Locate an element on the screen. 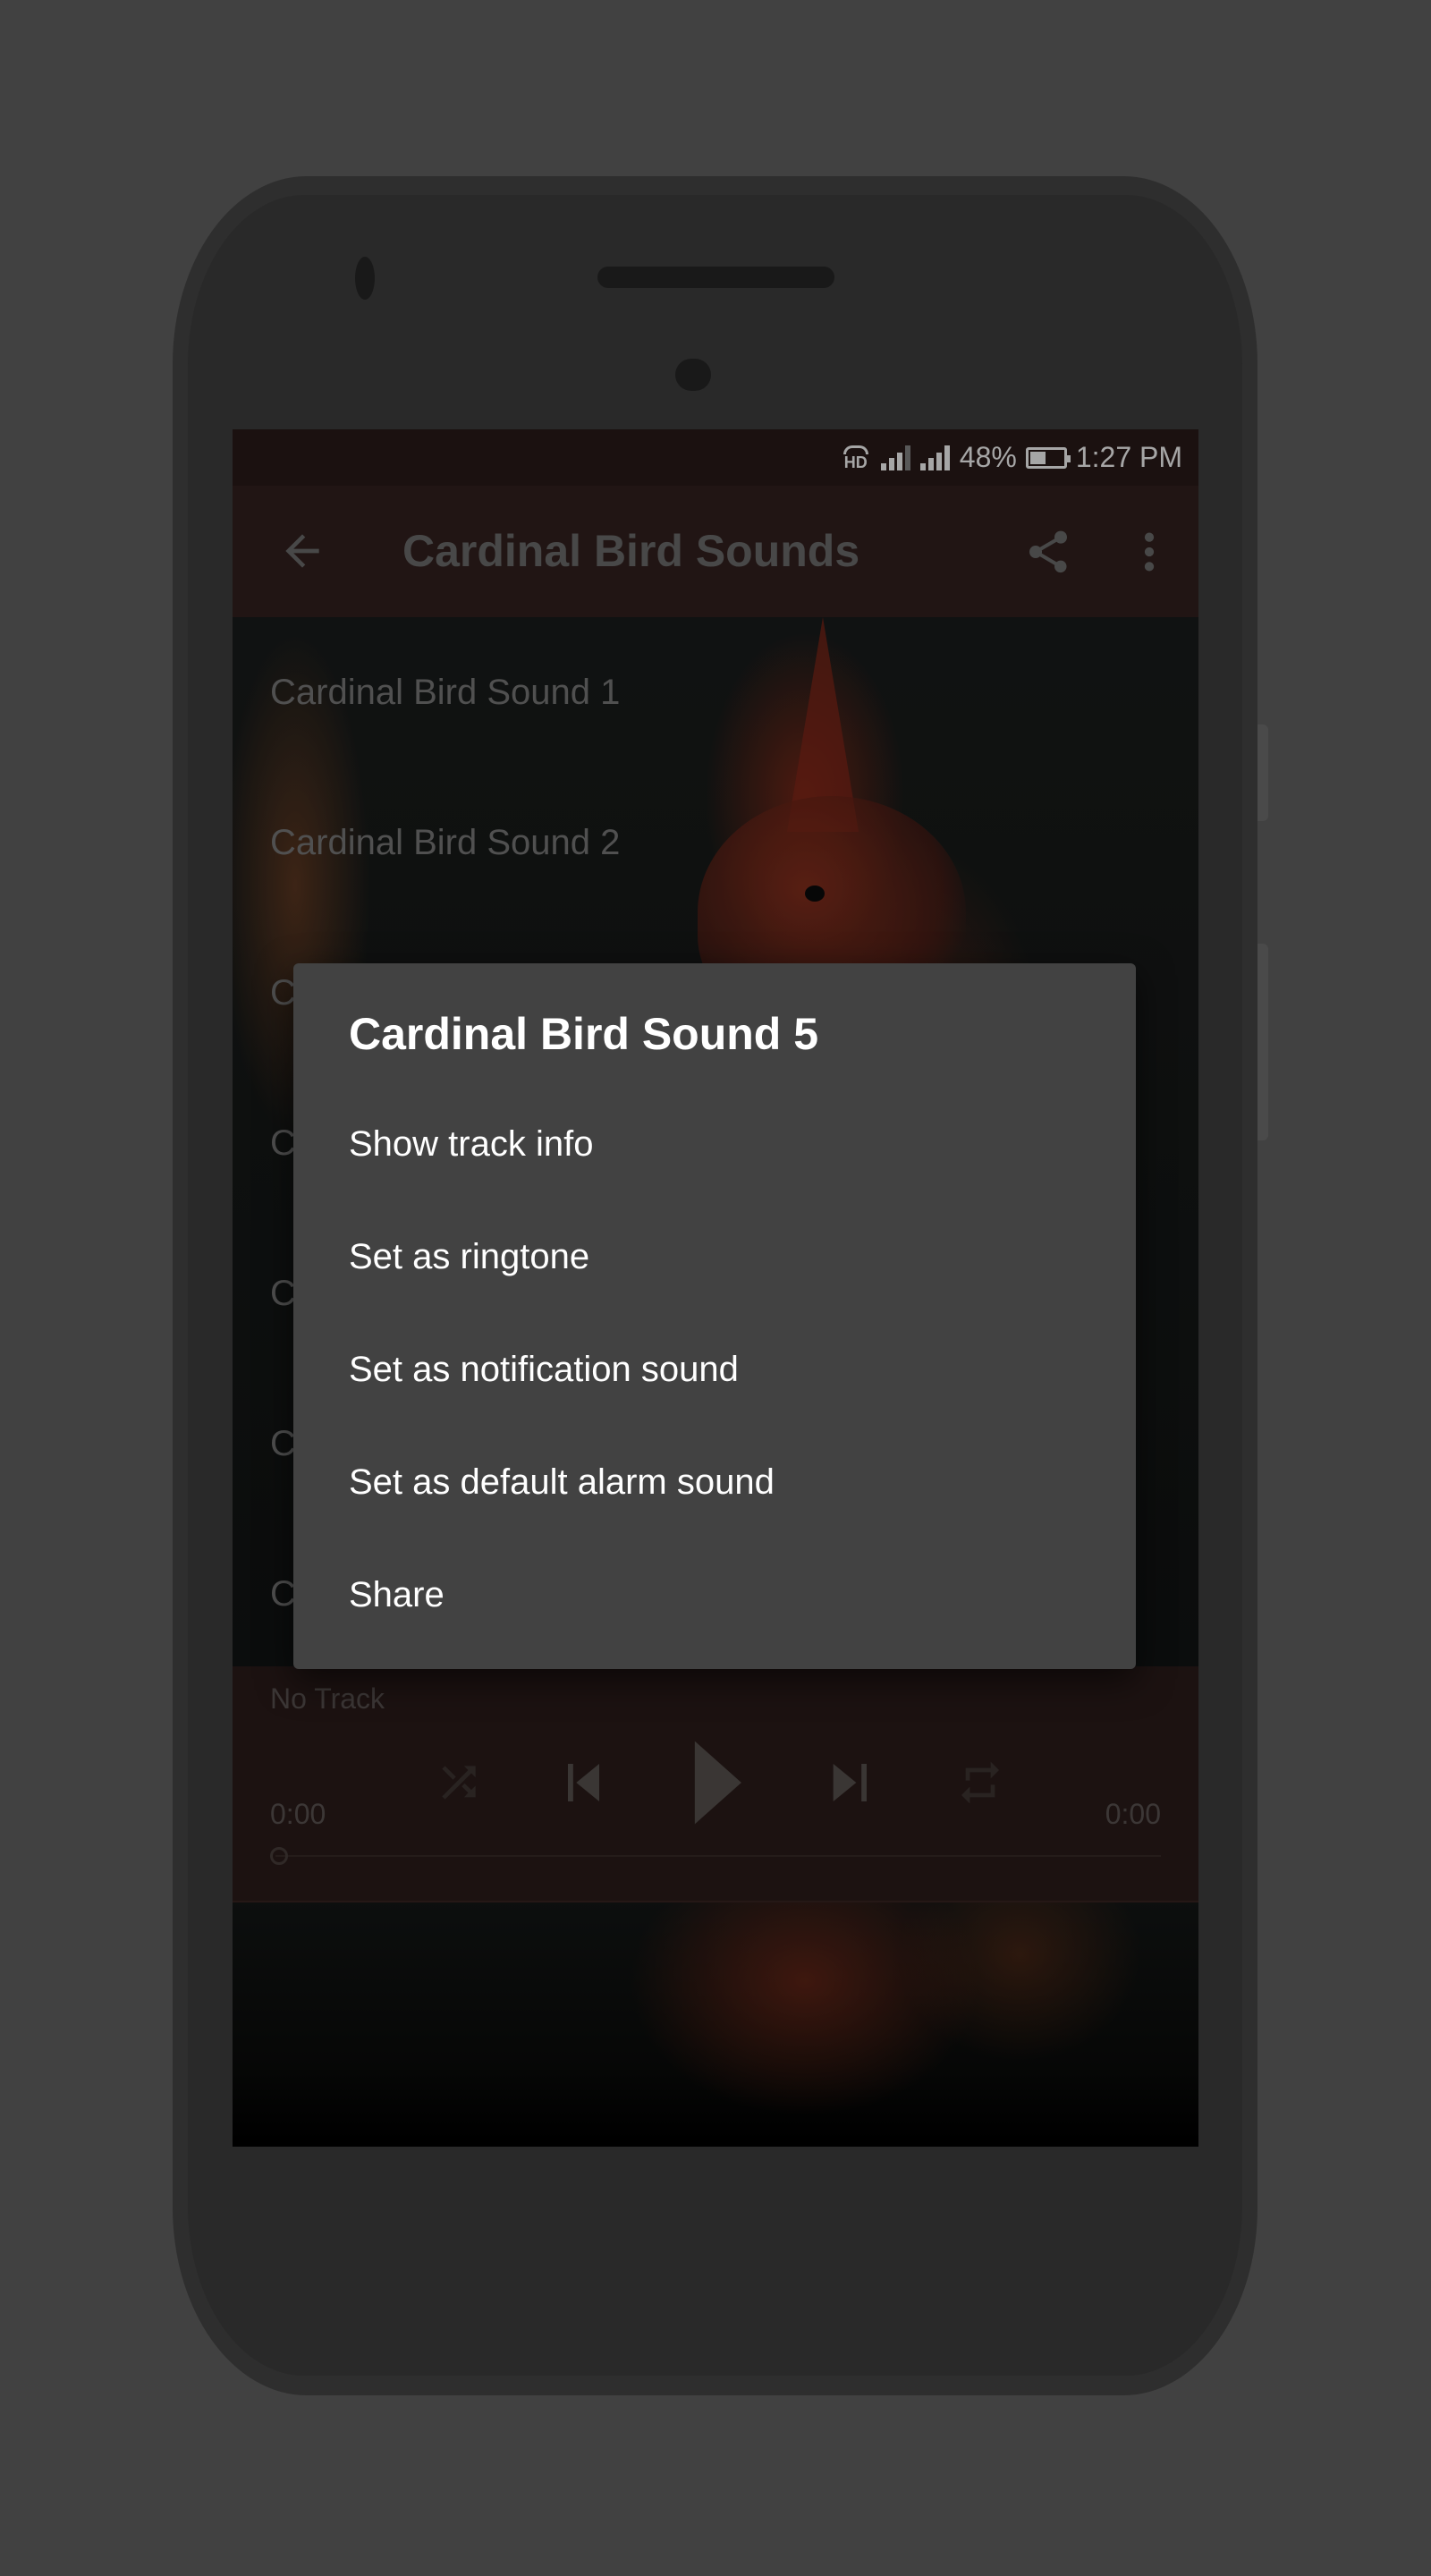  shuffle-button is located at coordinates (459, 1782).